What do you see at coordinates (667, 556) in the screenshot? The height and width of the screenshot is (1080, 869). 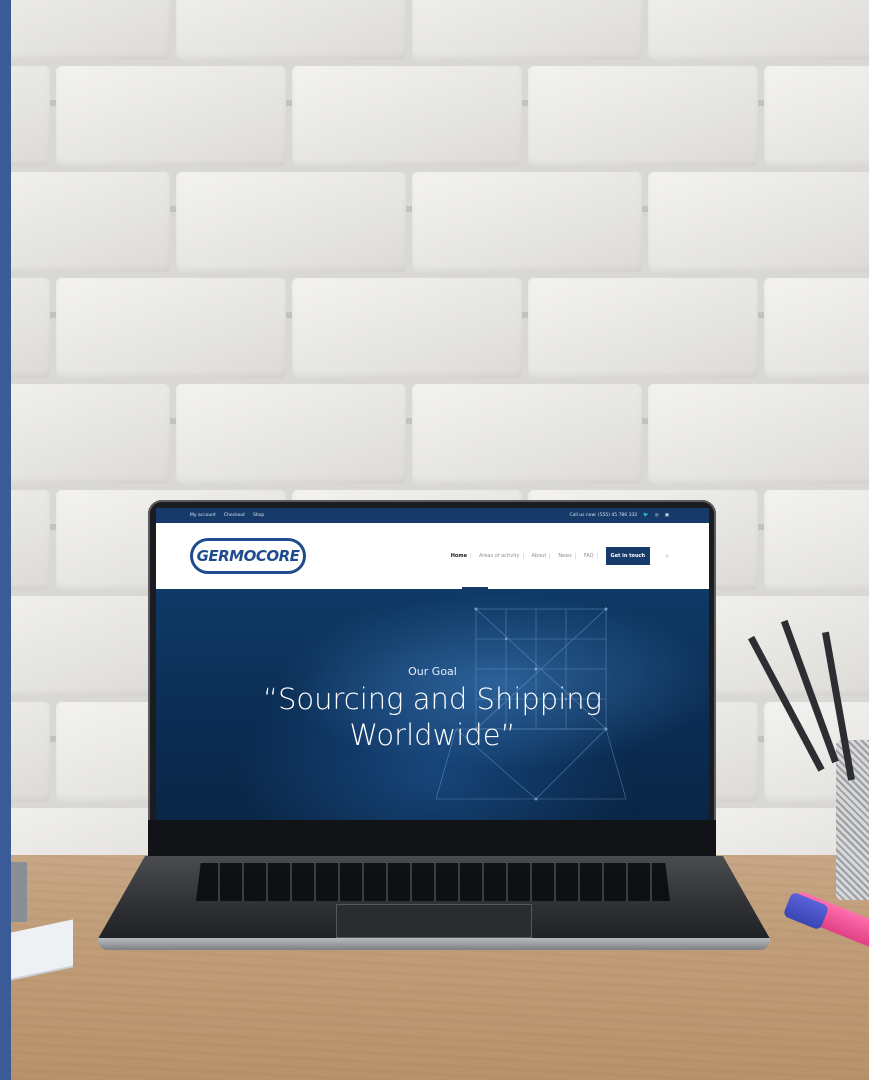 I see `search-icon: ⌕` at bounding box center [667, 556].